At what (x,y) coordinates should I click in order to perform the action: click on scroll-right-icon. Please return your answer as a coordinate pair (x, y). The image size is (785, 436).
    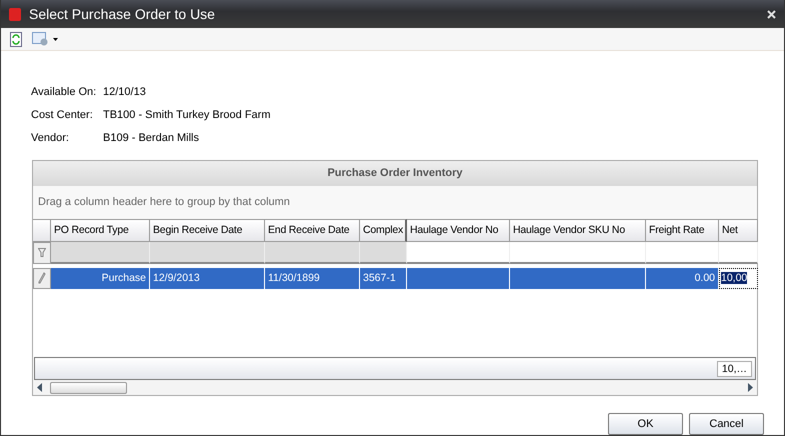
    Looking at the image, I should click on (750, 387).